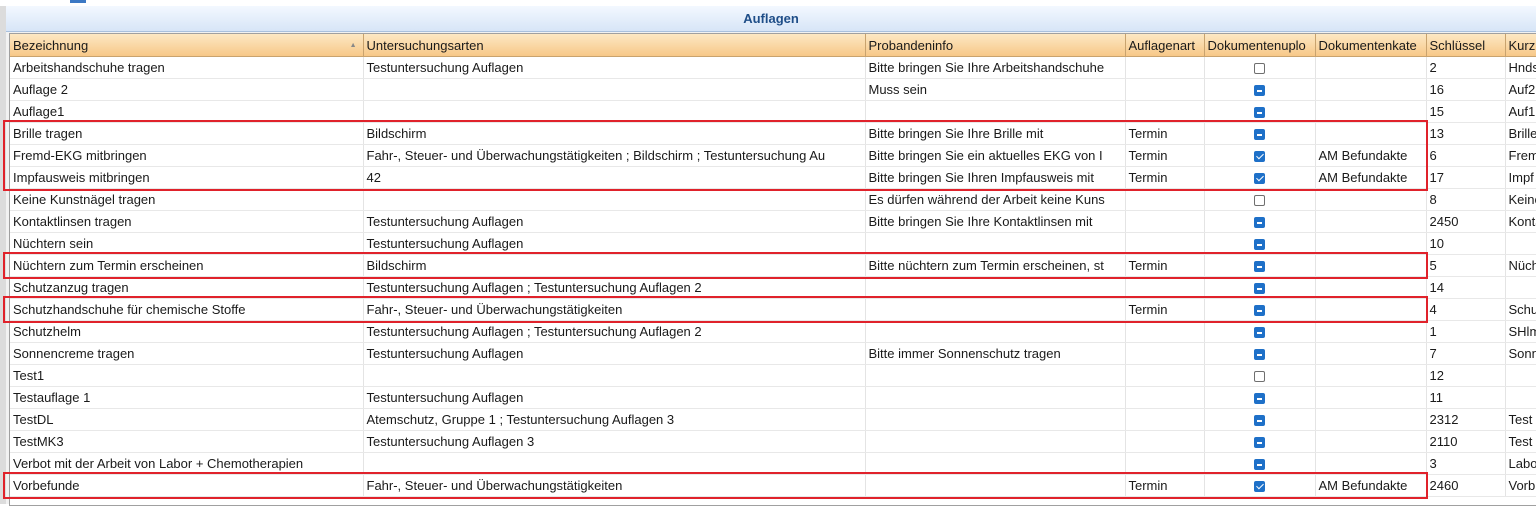  What do you see at coordinates (995, 45) in the screenshot?
I see `column-header-probandeninfo: Probandeninfo` at bounding box center [995, 45].